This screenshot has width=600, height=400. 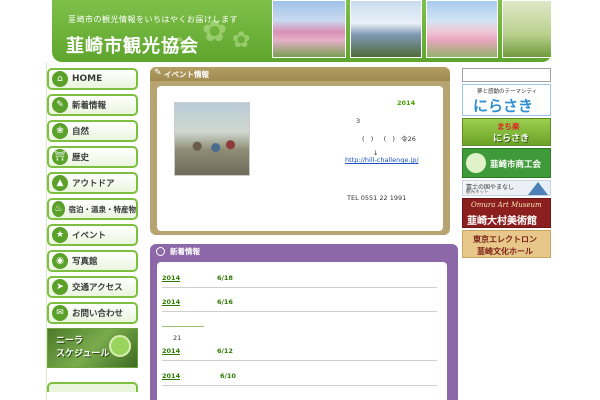 I want to click on banner-chamber-of-commerce: 韮崎市商工会, so click(x=506, y=163).